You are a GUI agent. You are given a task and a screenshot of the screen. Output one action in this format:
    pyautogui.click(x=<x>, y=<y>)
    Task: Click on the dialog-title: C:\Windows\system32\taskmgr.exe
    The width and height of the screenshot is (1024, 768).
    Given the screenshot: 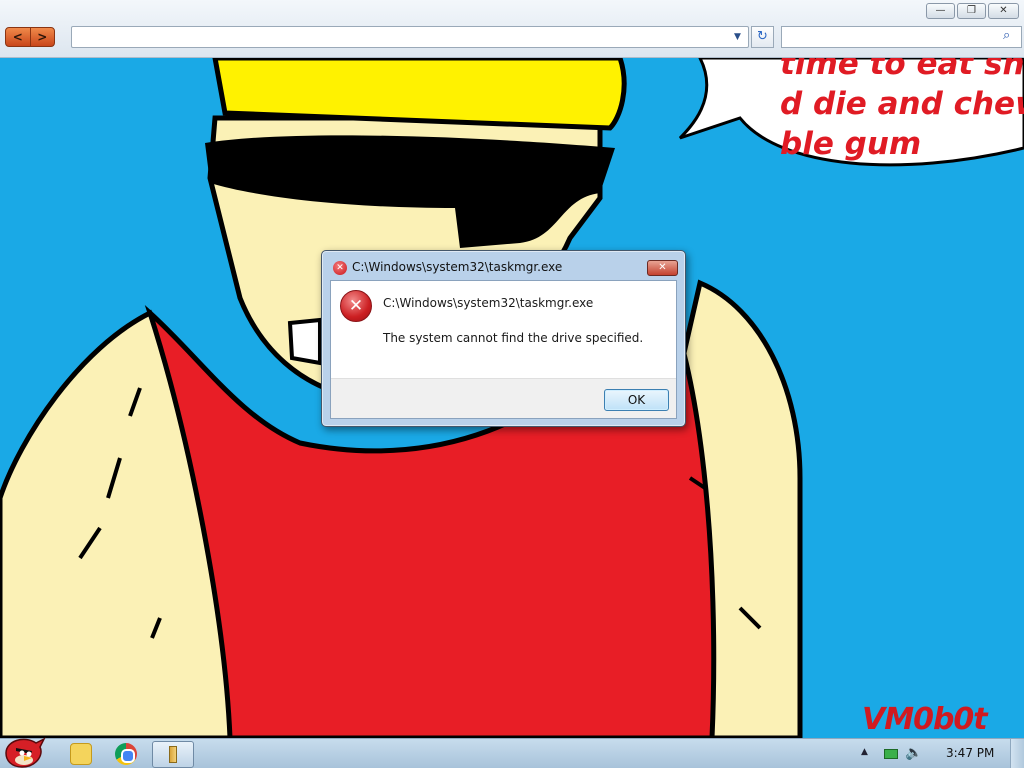 What is the action you would take?
    pyautogui.click(x=457, y=267)
    